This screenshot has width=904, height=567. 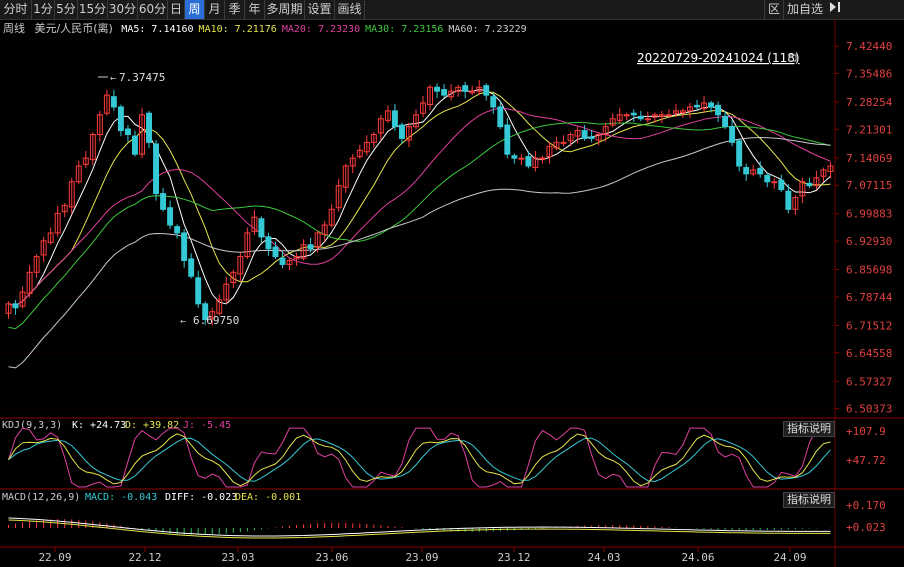 I want to click on high-arrow-icon: ←, so click(x=113, y=78).